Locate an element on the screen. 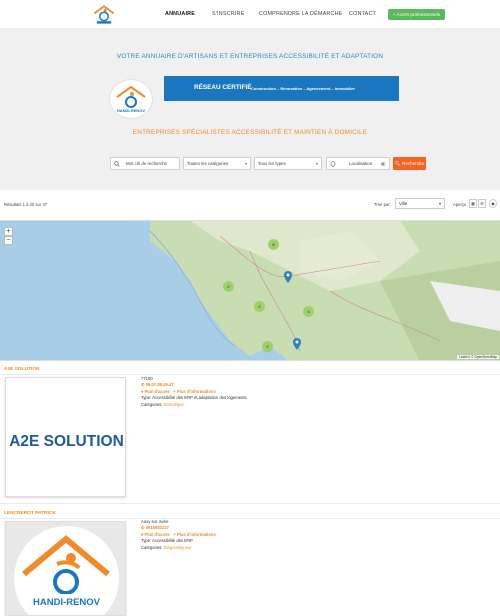 This screenshot has width=500, height=616. keyword-placeholder: Mot clé de recherche is located at coordinates (146, 163).